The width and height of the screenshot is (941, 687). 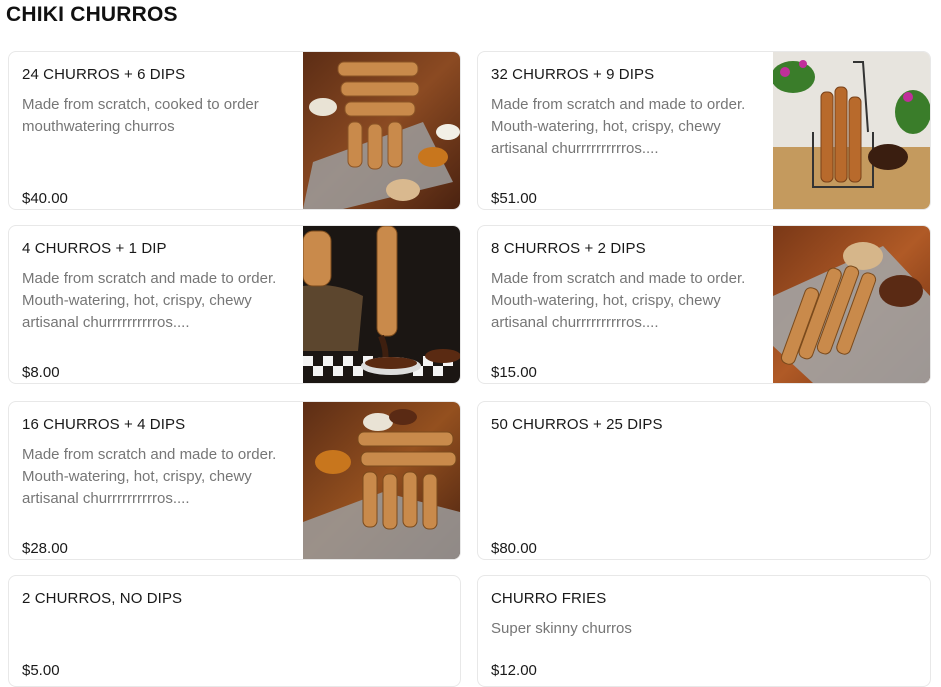 I want to click on churro-tray-photo, so click(x=851, y=304).